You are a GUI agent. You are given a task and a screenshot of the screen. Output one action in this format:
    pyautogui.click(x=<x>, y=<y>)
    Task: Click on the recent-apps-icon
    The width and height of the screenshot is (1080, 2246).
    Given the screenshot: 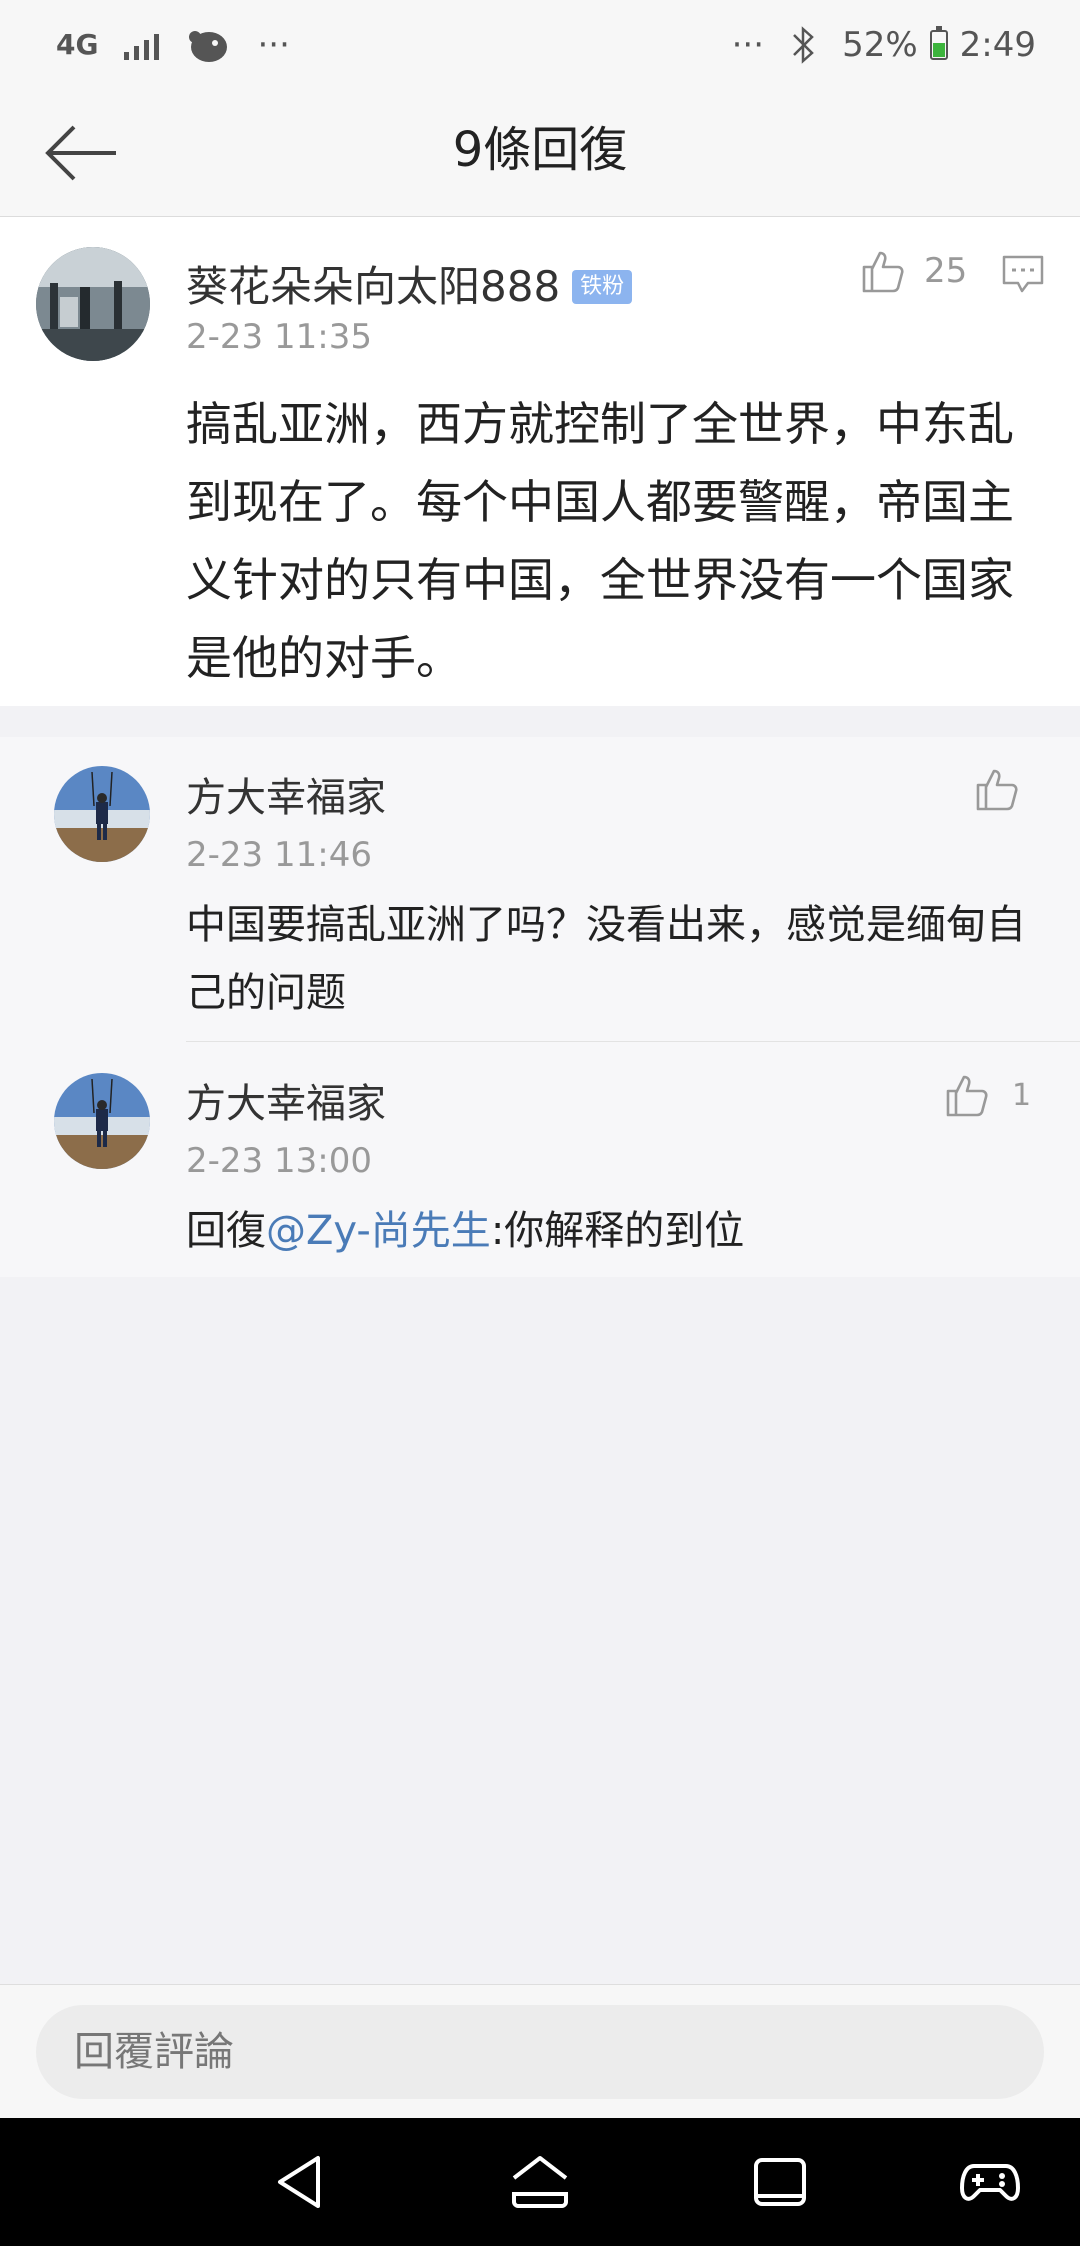 What is the action you would take?
    pyautogui.click(x=780, y=2182)
    